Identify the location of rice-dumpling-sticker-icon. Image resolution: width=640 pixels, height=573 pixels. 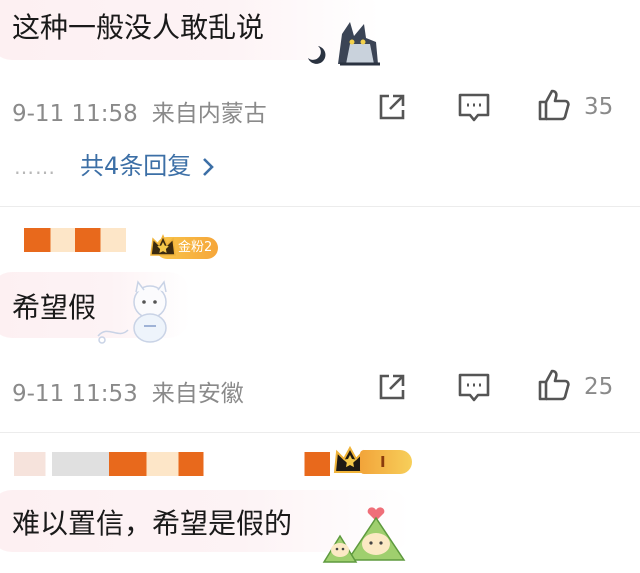
(364, 535).